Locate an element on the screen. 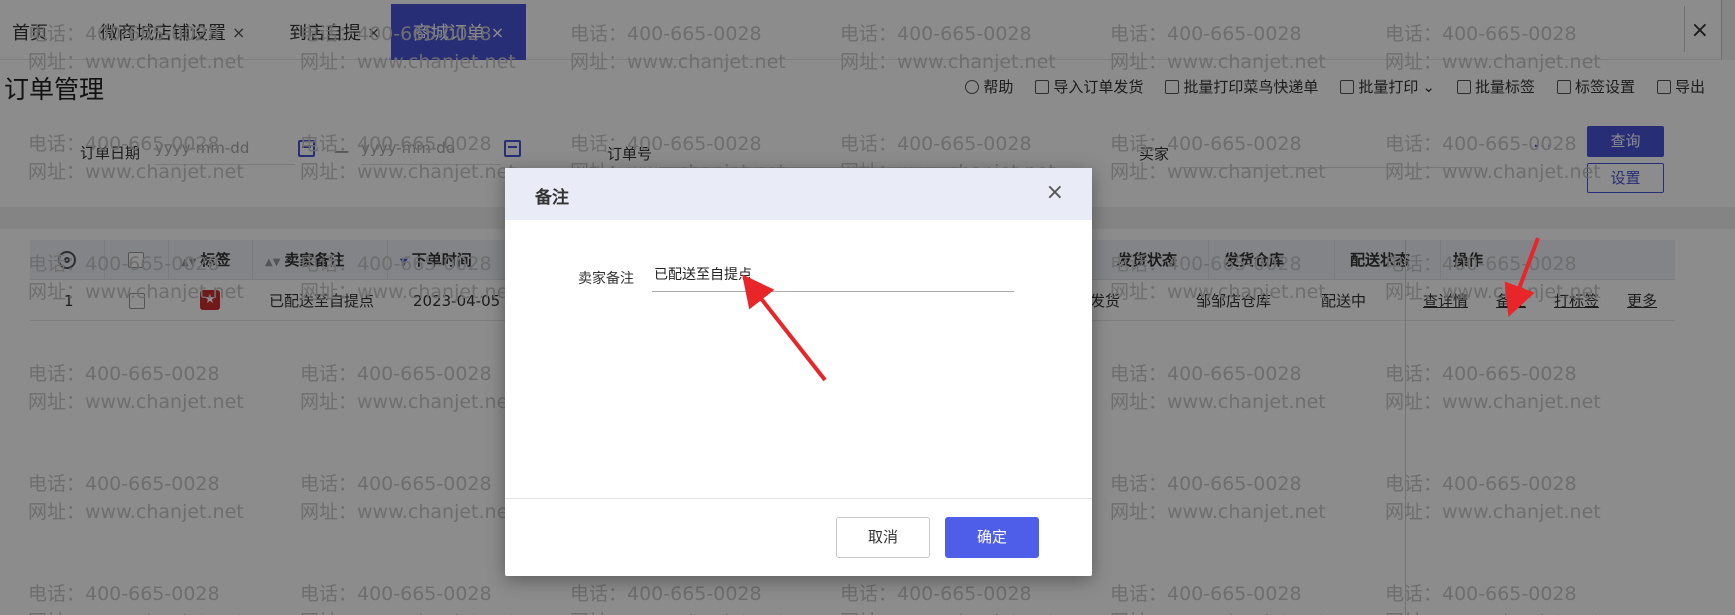 This screenshot has height=615, width=1735. close-icon: × is located at coordinates (1055, 192).